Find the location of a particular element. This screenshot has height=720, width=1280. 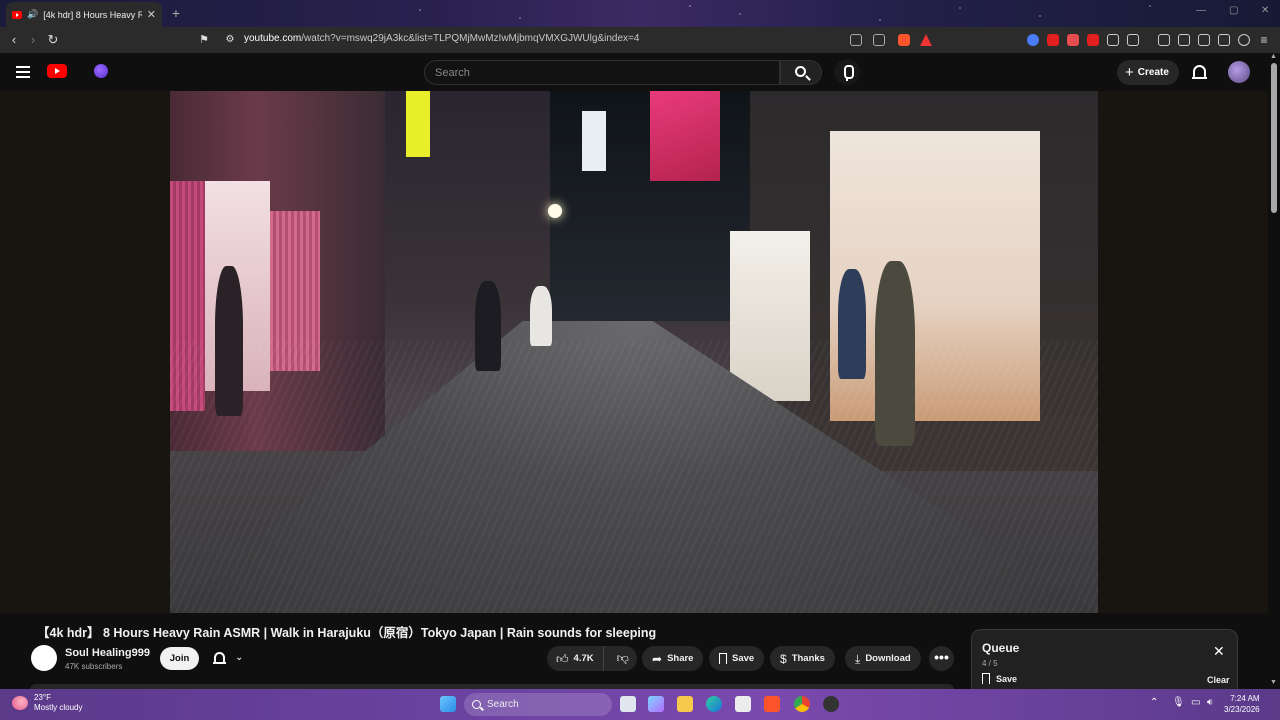

search-input is located at coordinates (602, 72).